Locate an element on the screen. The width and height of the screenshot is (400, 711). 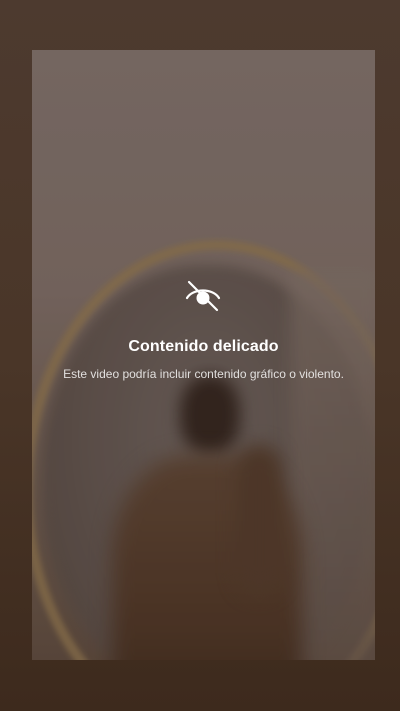
eye-slash-icon is located at coordinates (203, 296).